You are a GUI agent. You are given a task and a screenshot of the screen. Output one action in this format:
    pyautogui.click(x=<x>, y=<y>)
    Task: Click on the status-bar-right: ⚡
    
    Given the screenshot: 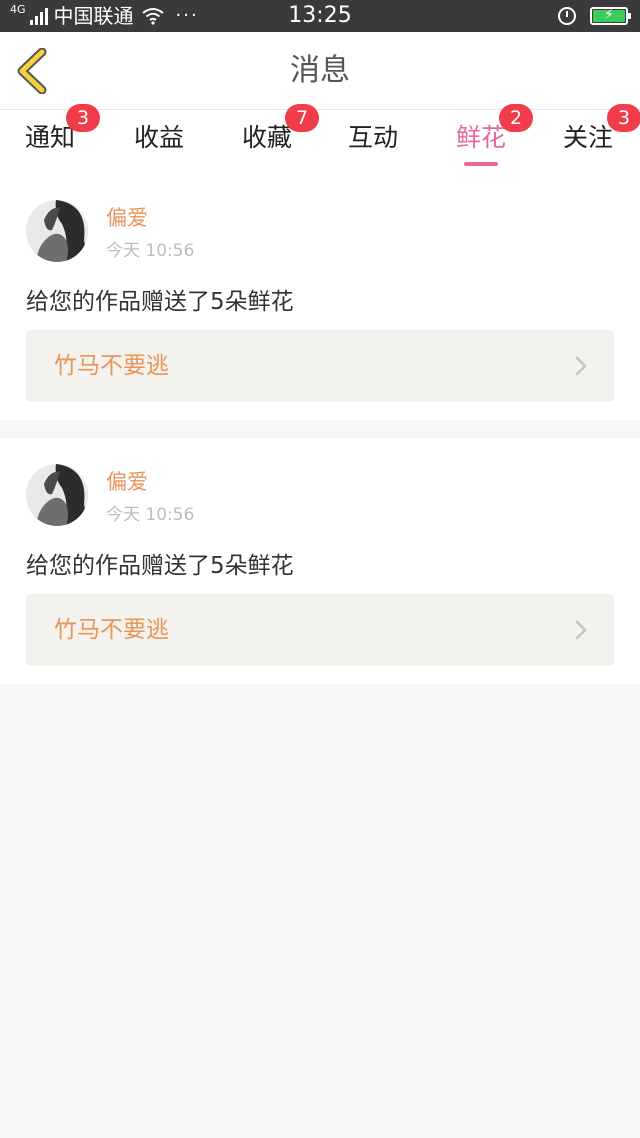 What is the action you would take?
    pyautogui.click(x=594, y=16)
    